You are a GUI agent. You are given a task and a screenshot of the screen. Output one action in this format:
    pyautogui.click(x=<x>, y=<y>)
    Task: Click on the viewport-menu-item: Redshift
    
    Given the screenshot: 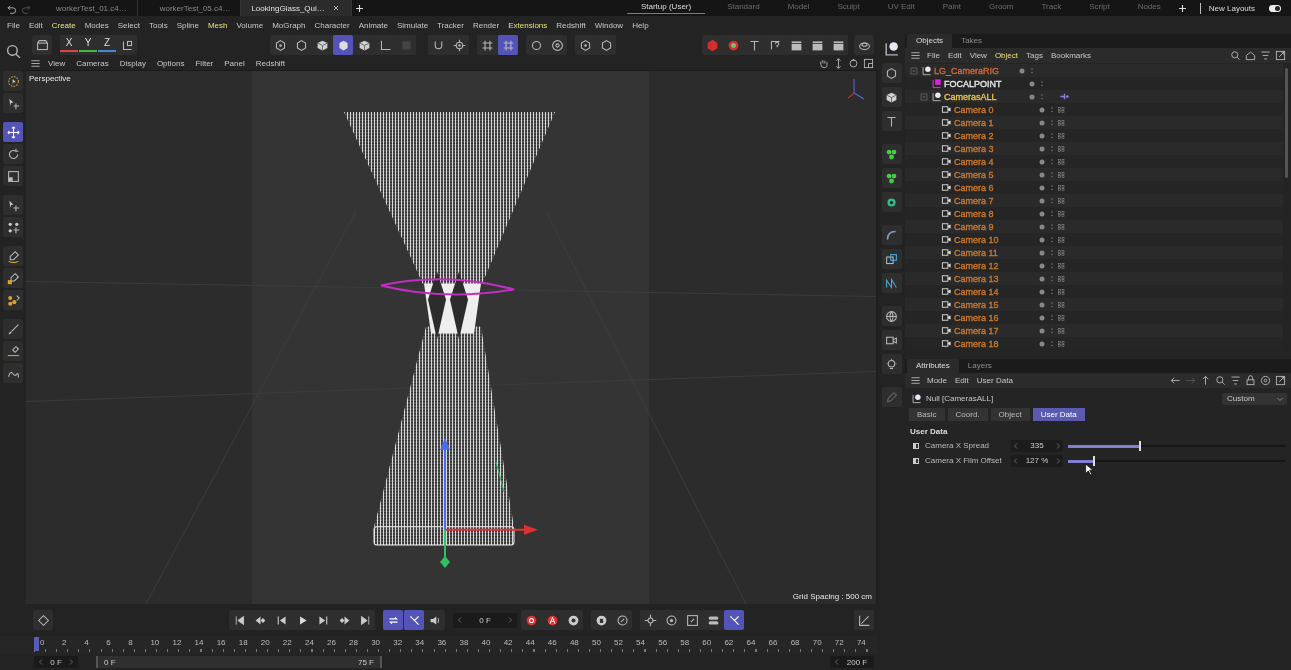 What is the action you would take?
    pyautogui.click(x=271, y=63)
    